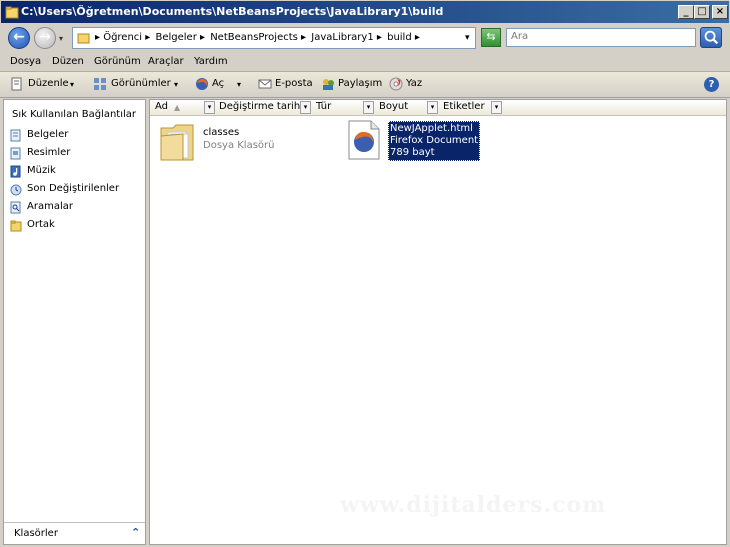 This screenshot has width=730, height=547. Describe the element at coordinates (100, 84) in the screenshot. I see `views-icon` at that location.